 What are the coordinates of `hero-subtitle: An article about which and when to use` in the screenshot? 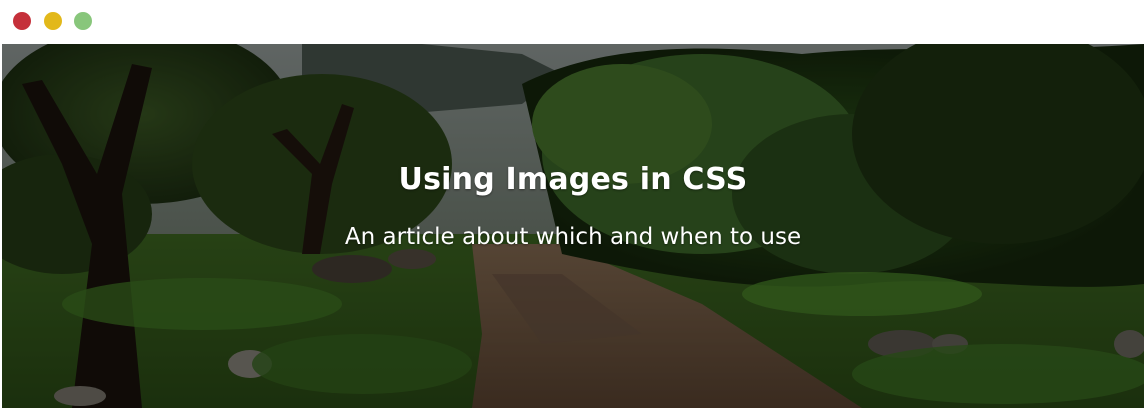 It's located at (573, 237).